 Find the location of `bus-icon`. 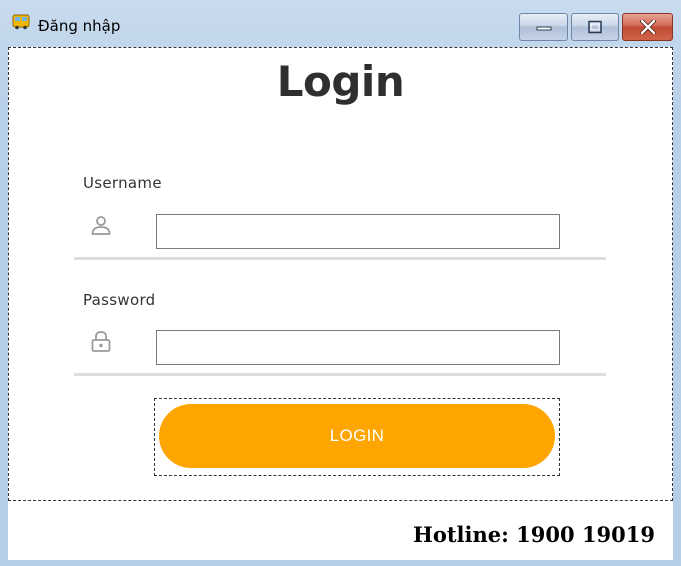

bus-icon is located at coordinates (21, 22).